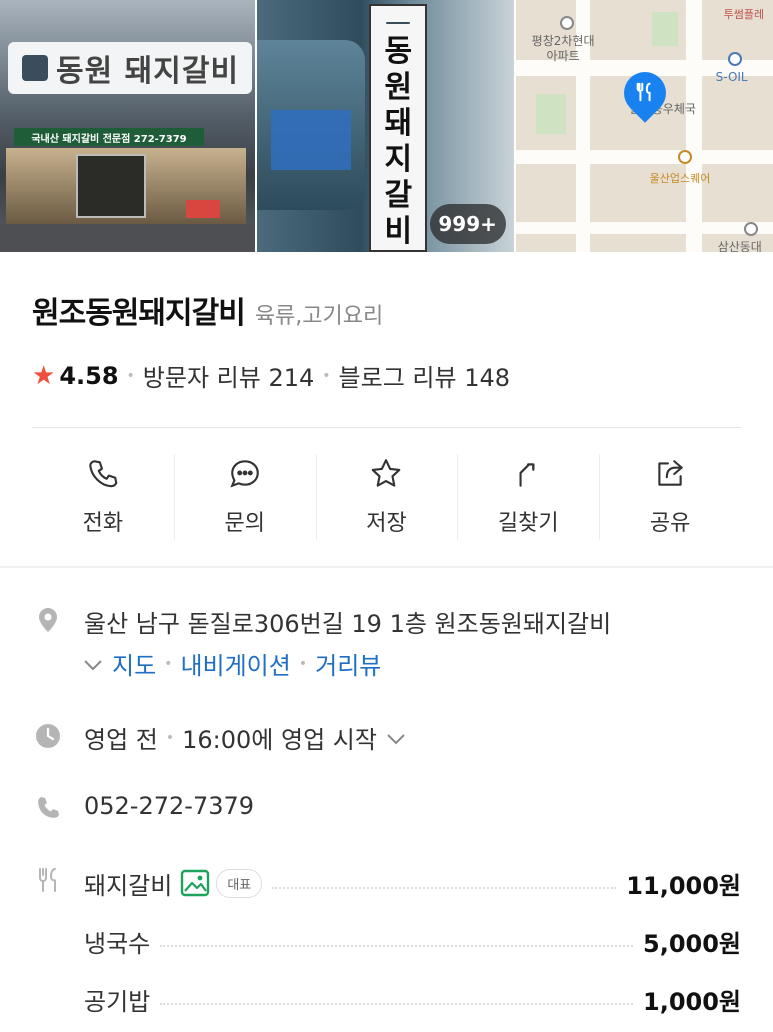 The image size is (773, 1032). Describe the element at coordinates (744, 14) in the screenshot. I see `map-label-top-right: 투썸플레` at that location.